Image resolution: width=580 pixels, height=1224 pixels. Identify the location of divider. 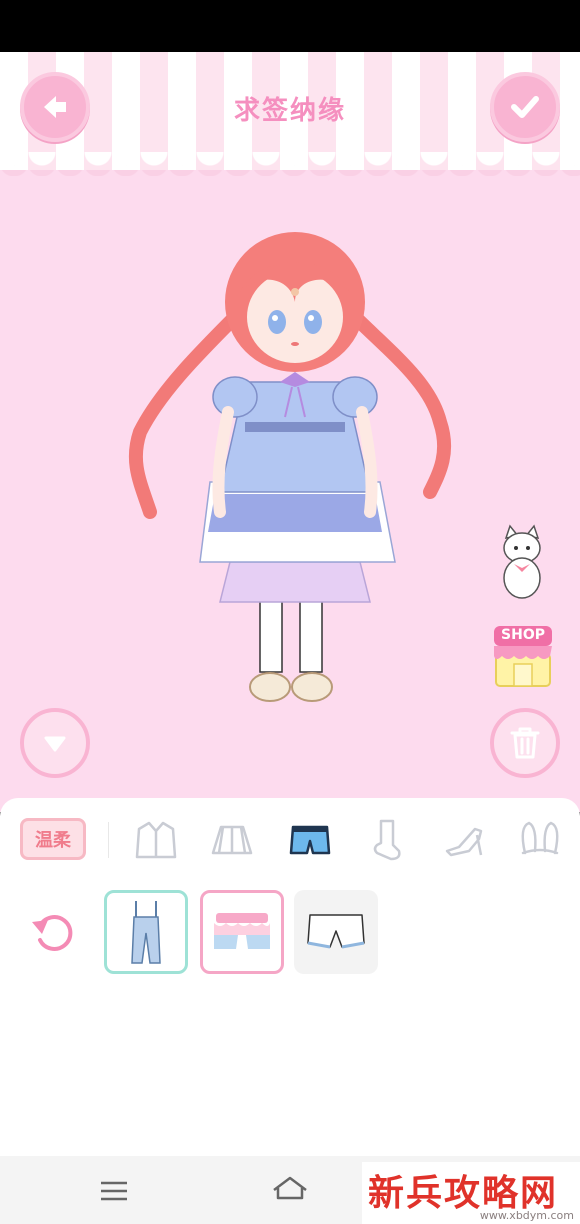
(108, 840).